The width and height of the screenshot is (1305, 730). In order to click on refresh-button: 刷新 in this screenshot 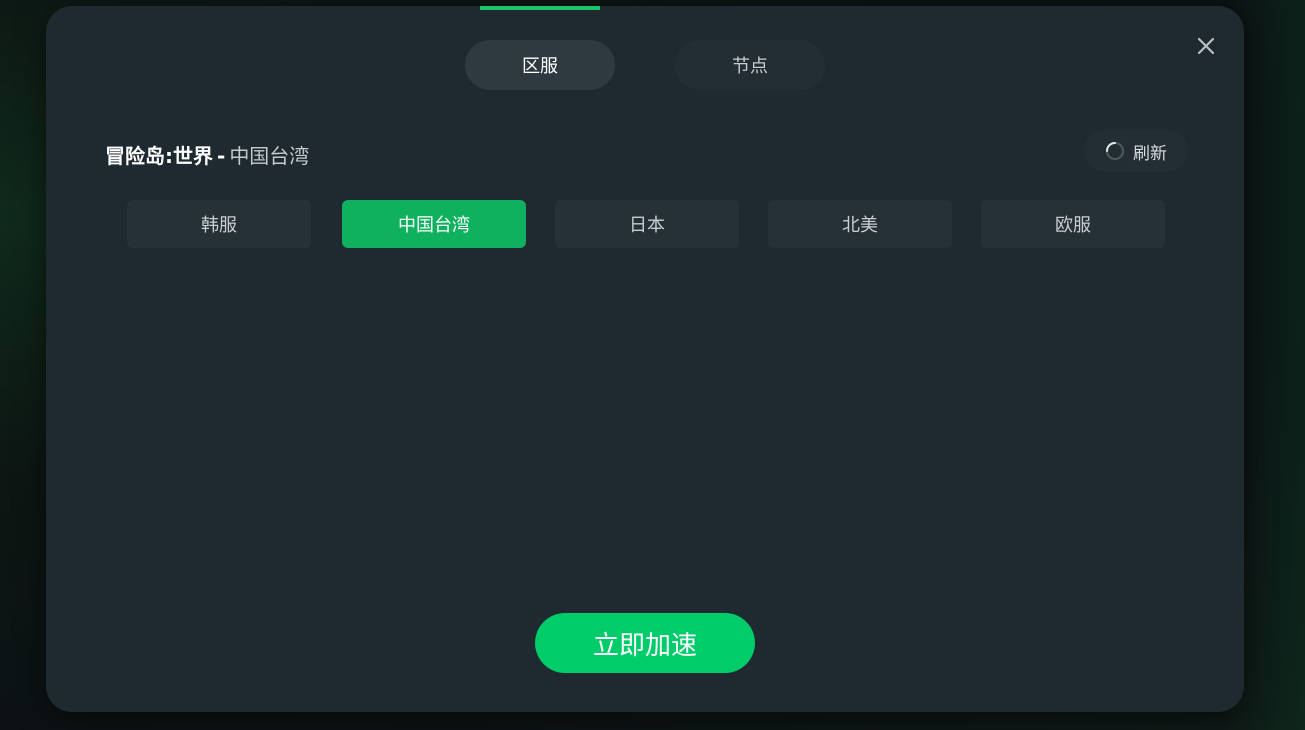, I will do `click(1136, 151)`.